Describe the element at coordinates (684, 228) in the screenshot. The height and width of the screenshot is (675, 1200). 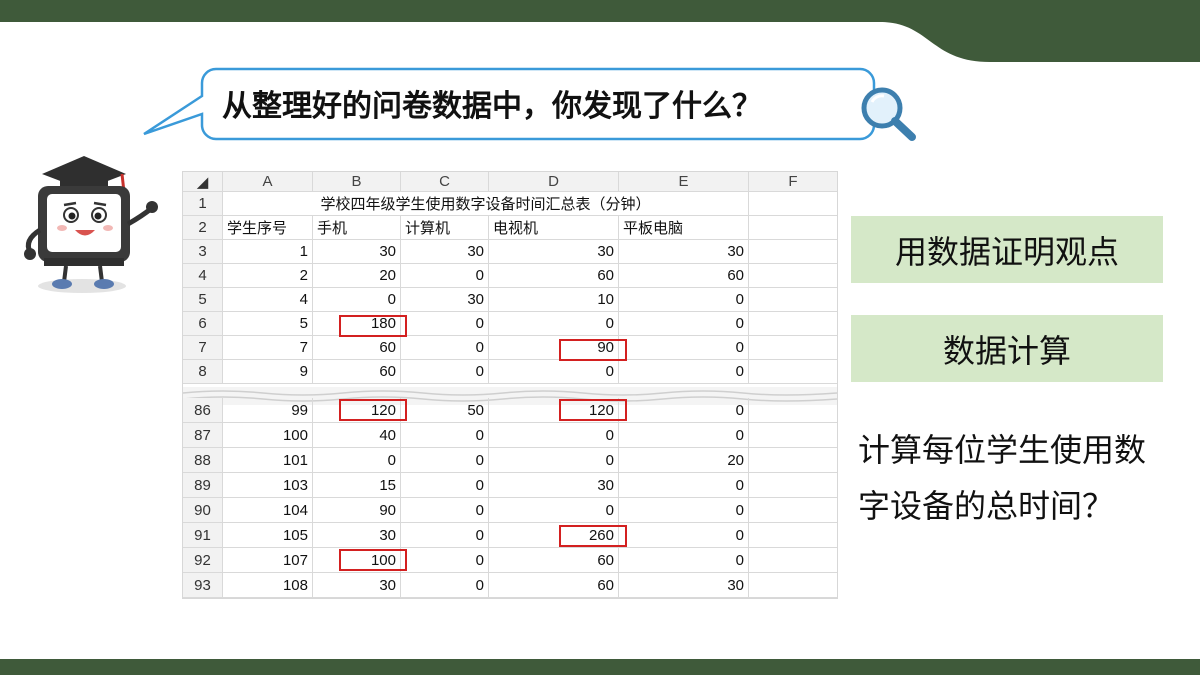
I see `header-tablet: 平板电脑` at that location.